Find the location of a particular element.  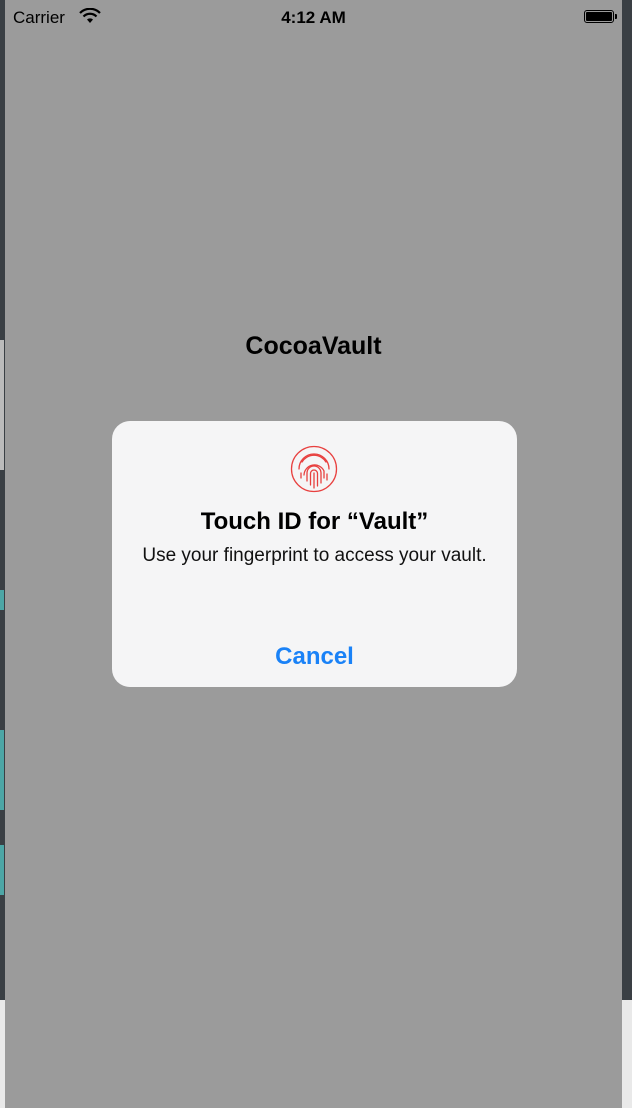

fingerprint-icon is located at coordinates (314, 469).